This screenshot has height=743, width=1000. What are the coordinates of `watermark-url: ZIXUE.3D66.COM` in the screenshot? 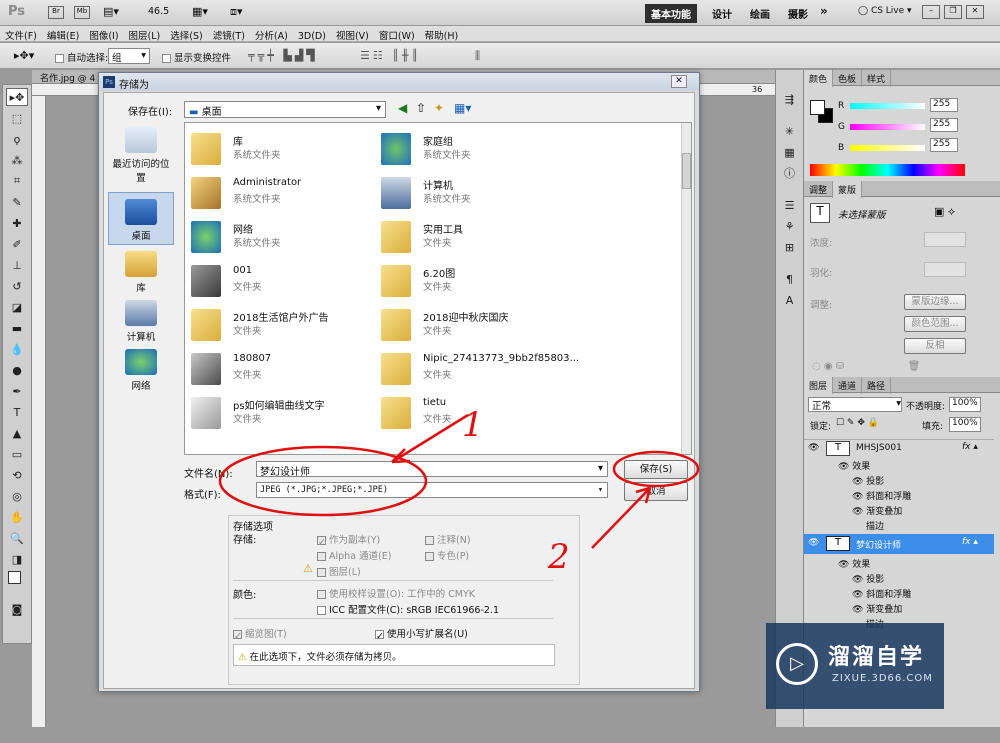 It's located at (882, 678).